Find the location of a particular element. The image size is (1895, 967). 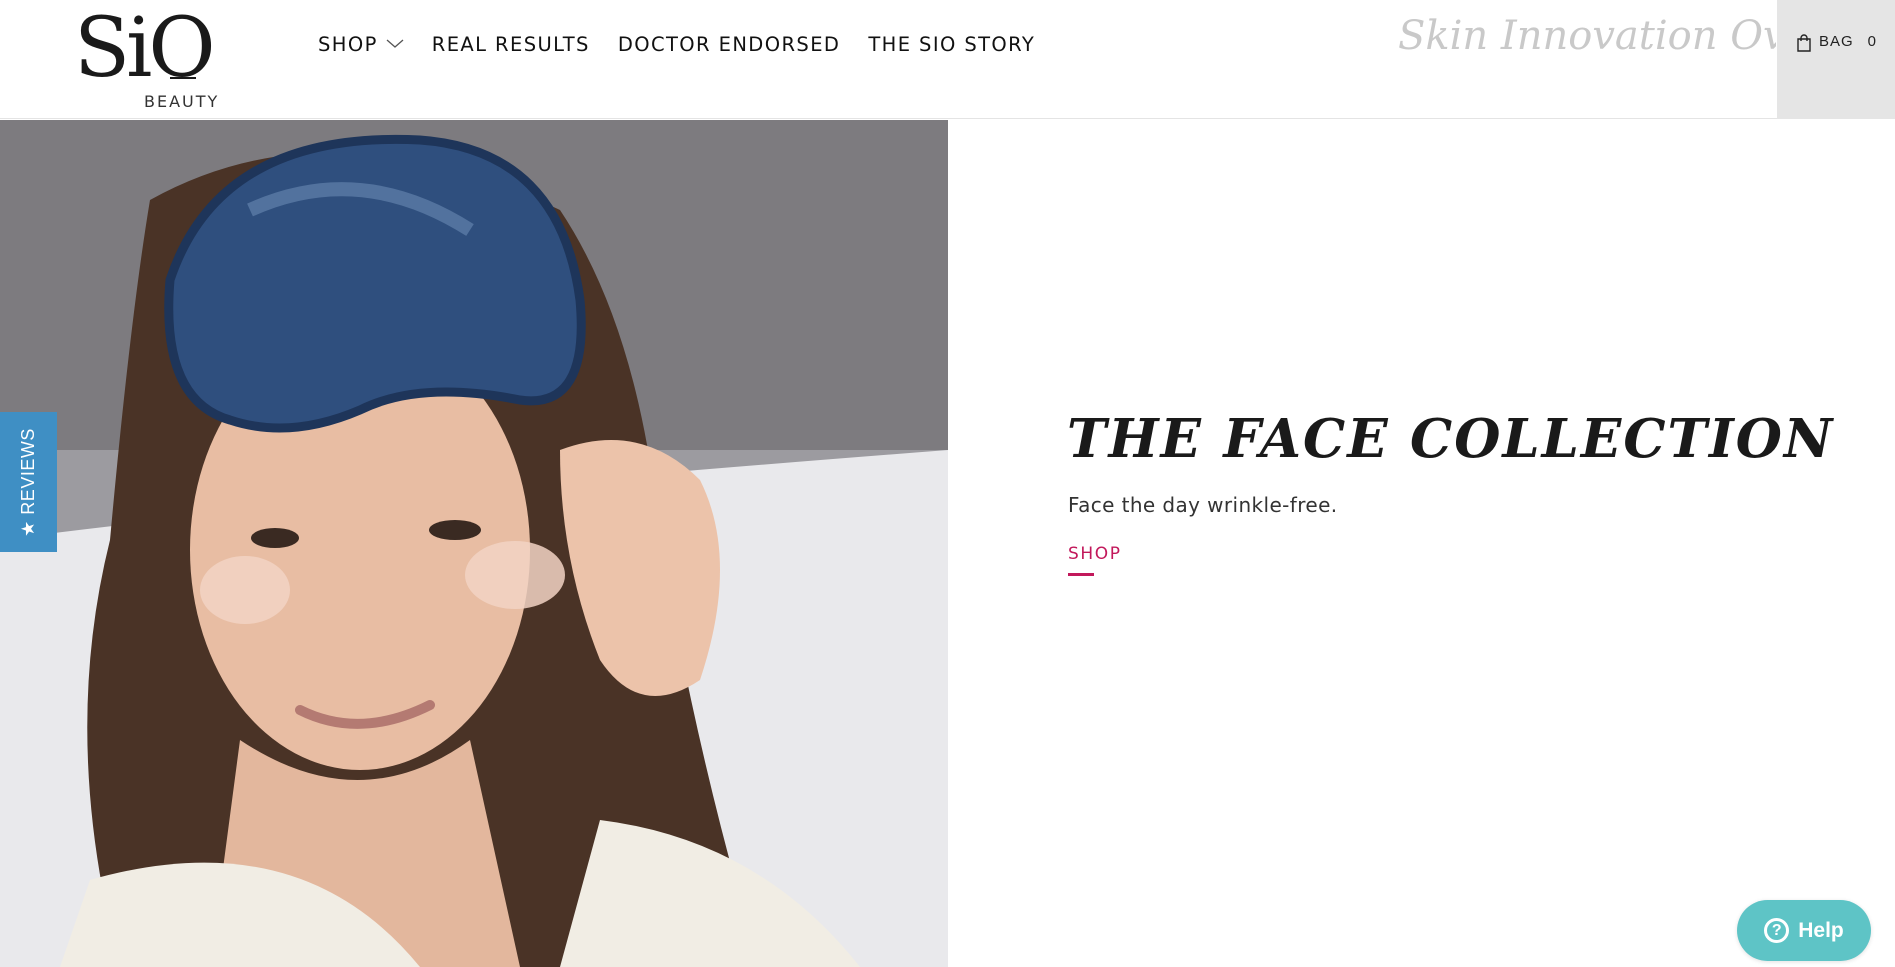

help-label: Help is located at coordinates (1821, 930).